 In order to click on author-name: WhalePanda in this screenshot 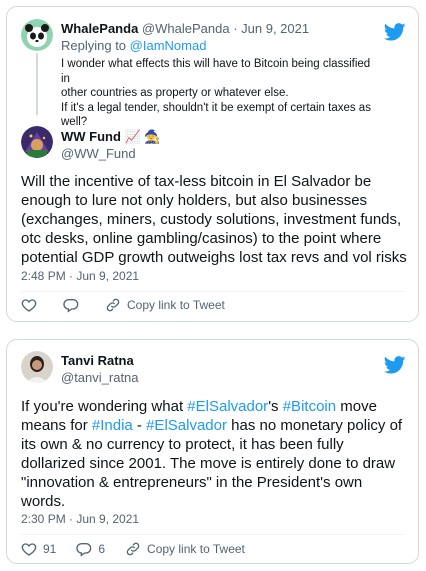, I will do `click(99, 28)`.